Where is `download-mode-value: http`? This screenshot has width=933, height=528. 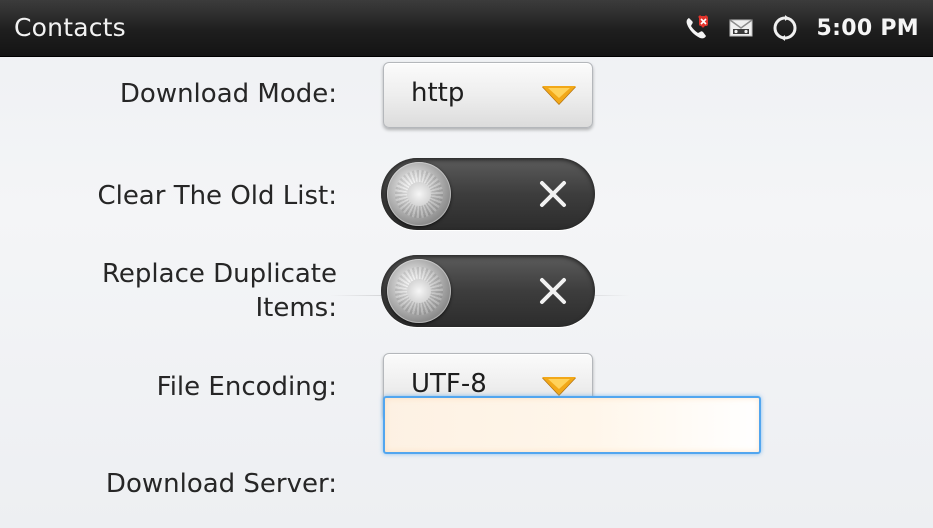
download-mode-value: http is located at coordinates (438, 93).